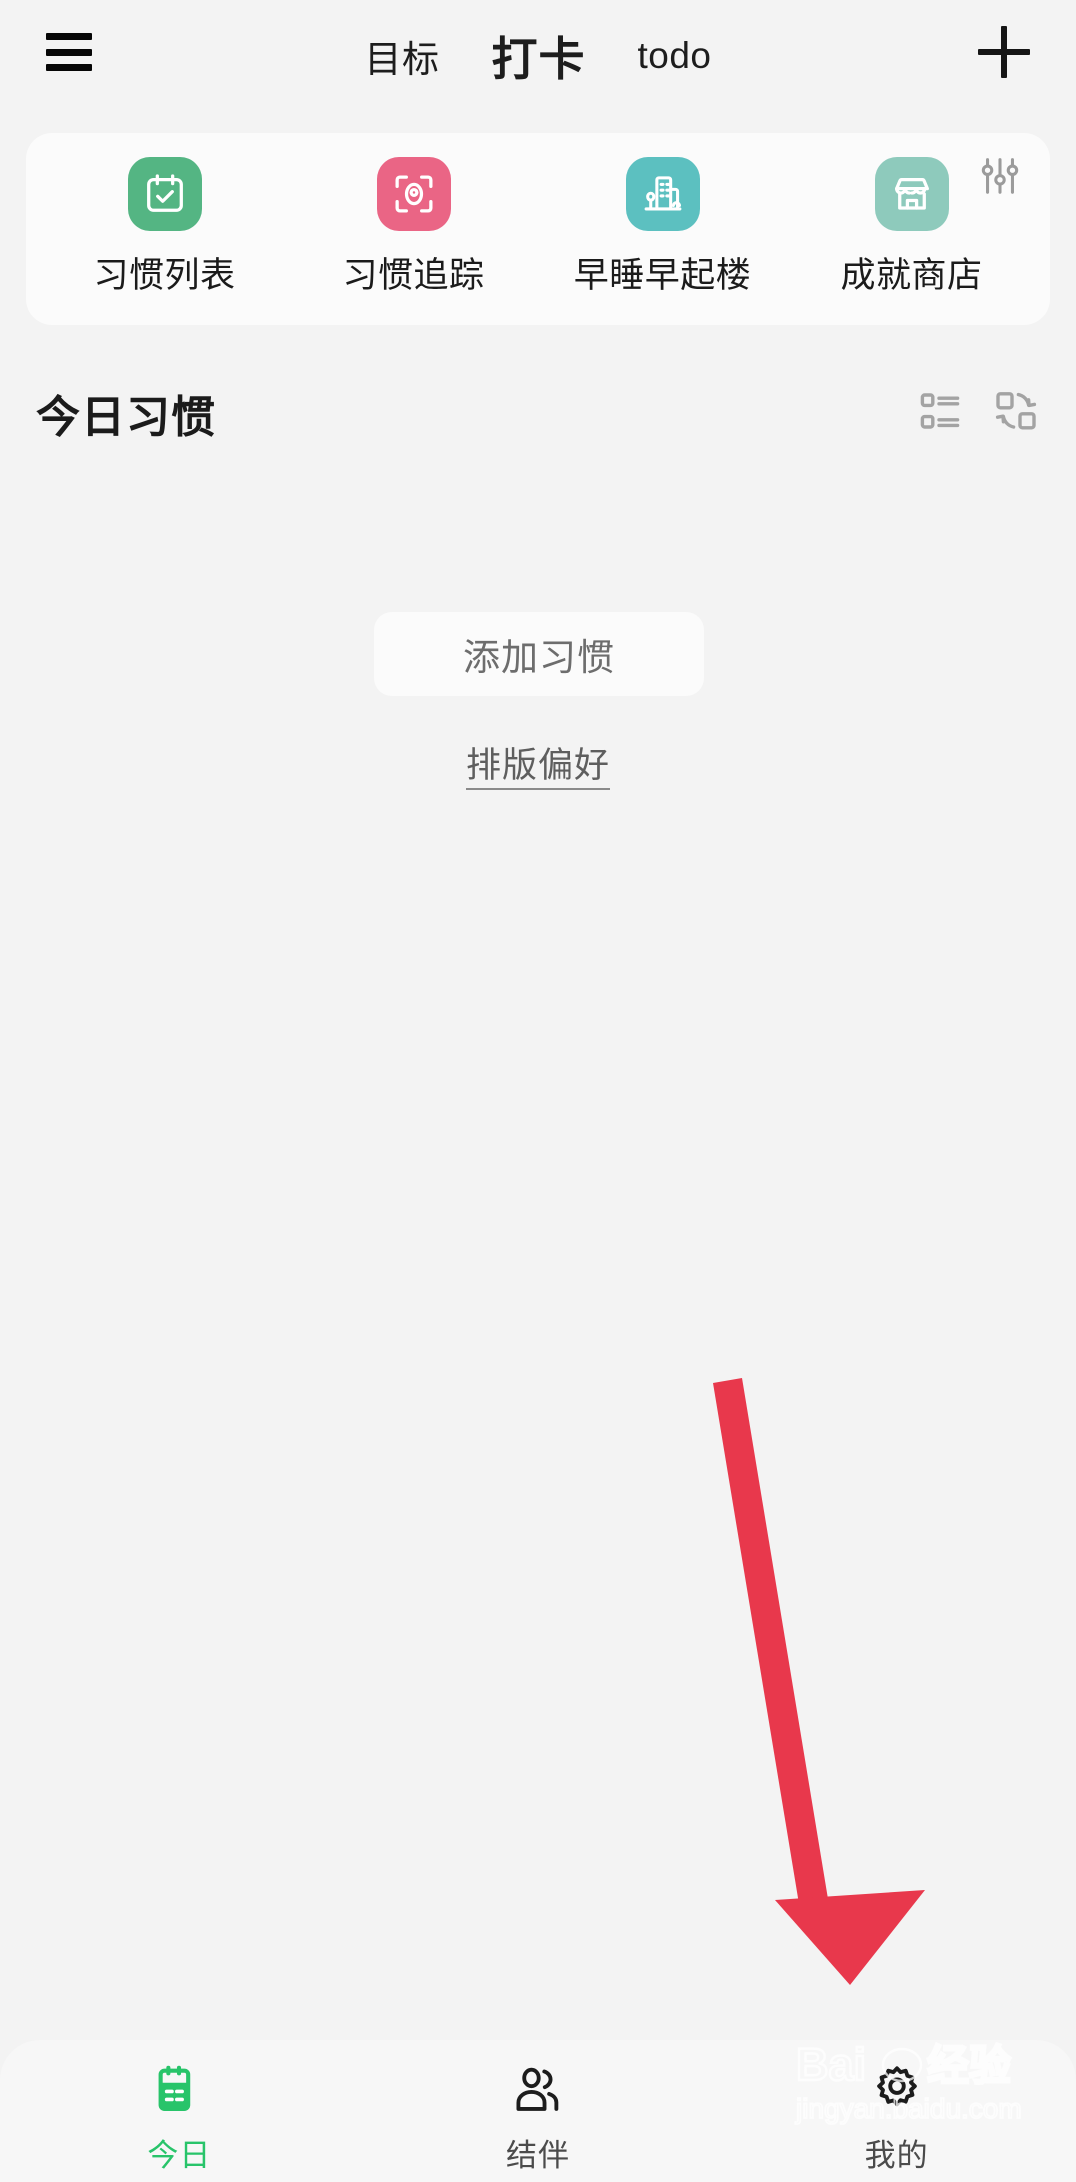 The image size is (1076, 2182). Describe the element at coordinates (179, 2091) in the screenshot. I see `calendar-icon` at that location.